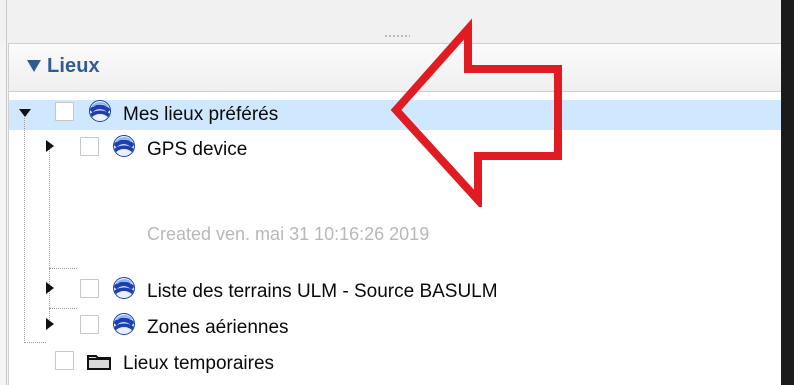  I want to click on tree-item-label: GPS device, so click(197, 149).